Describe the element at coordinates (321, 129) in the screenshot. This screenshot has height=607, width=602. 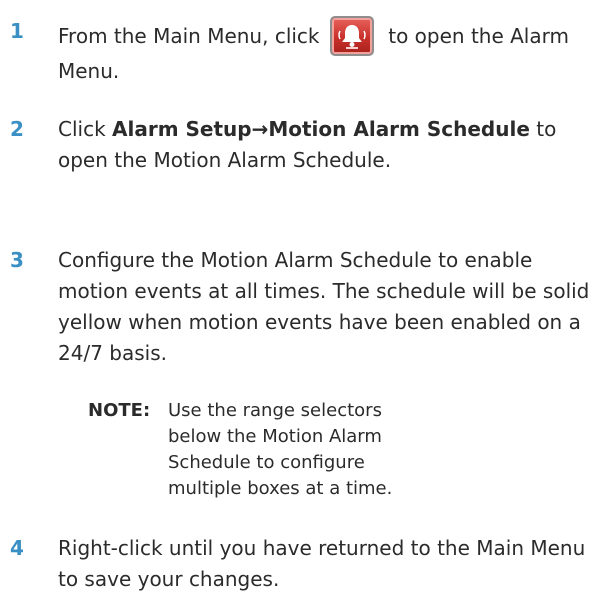
I see `menu-path: Alarm Setup→Motion Alarm Schedule` at that location.